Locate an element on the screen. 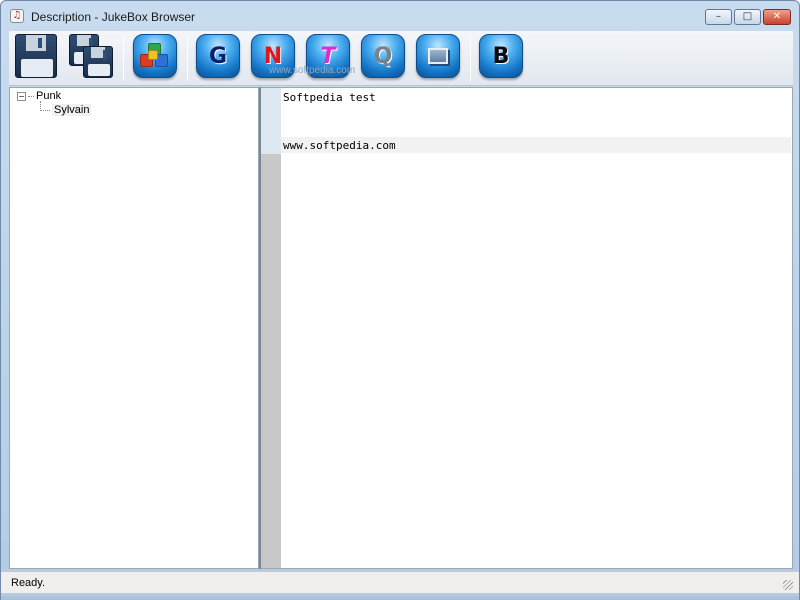 The width and height of the screenshot is (800, 600). letter-n-icon: N is located at coordinates (273, 56).